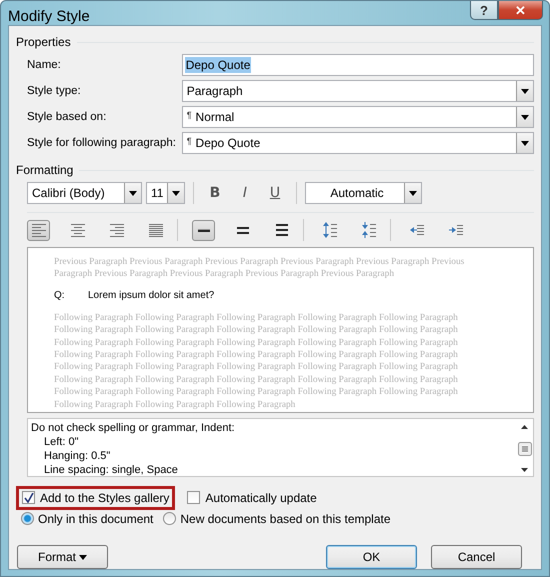 The width and height of the screenshot is (550, 577). What do you see at coordinates (277, 519) in the screenshot?
I see `radio-button: New documents based on this template` at bounding box center [277, 519].